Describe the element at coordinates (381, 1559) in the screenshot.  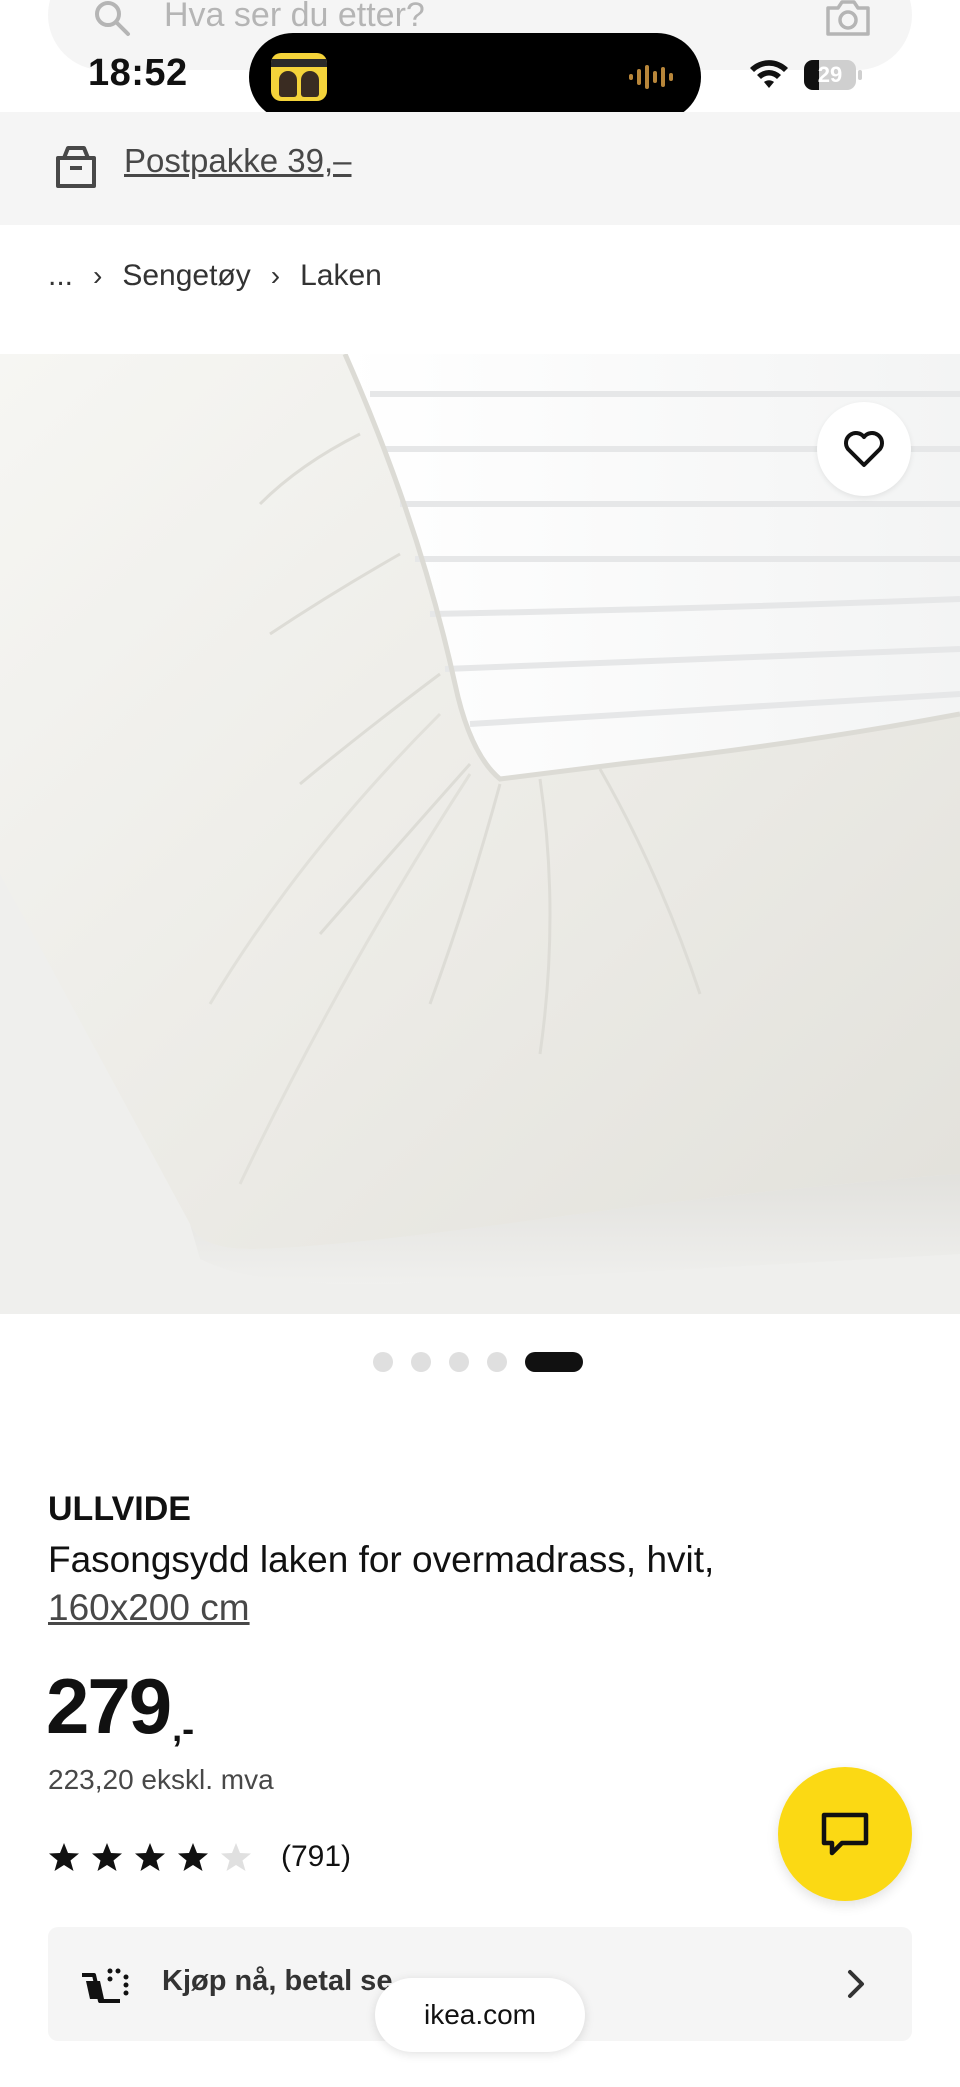
I see `product-description: Fasongsydd laken for overmadrass, hvit,` at that location.